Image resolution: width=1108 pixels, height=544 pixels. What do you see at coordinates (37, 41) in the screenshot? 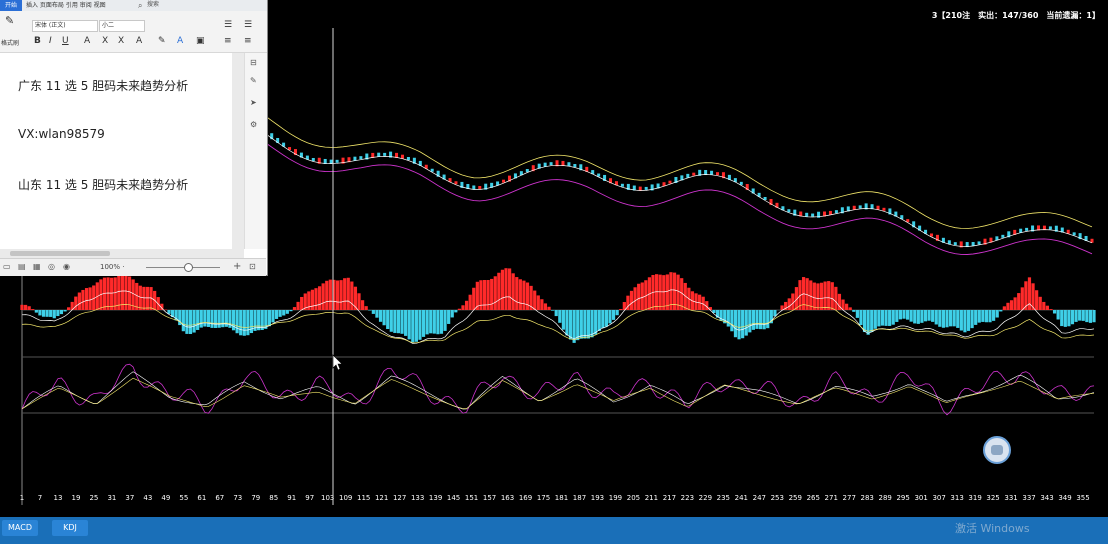
I see `bold-button: B` at bounding box center [37, 41].